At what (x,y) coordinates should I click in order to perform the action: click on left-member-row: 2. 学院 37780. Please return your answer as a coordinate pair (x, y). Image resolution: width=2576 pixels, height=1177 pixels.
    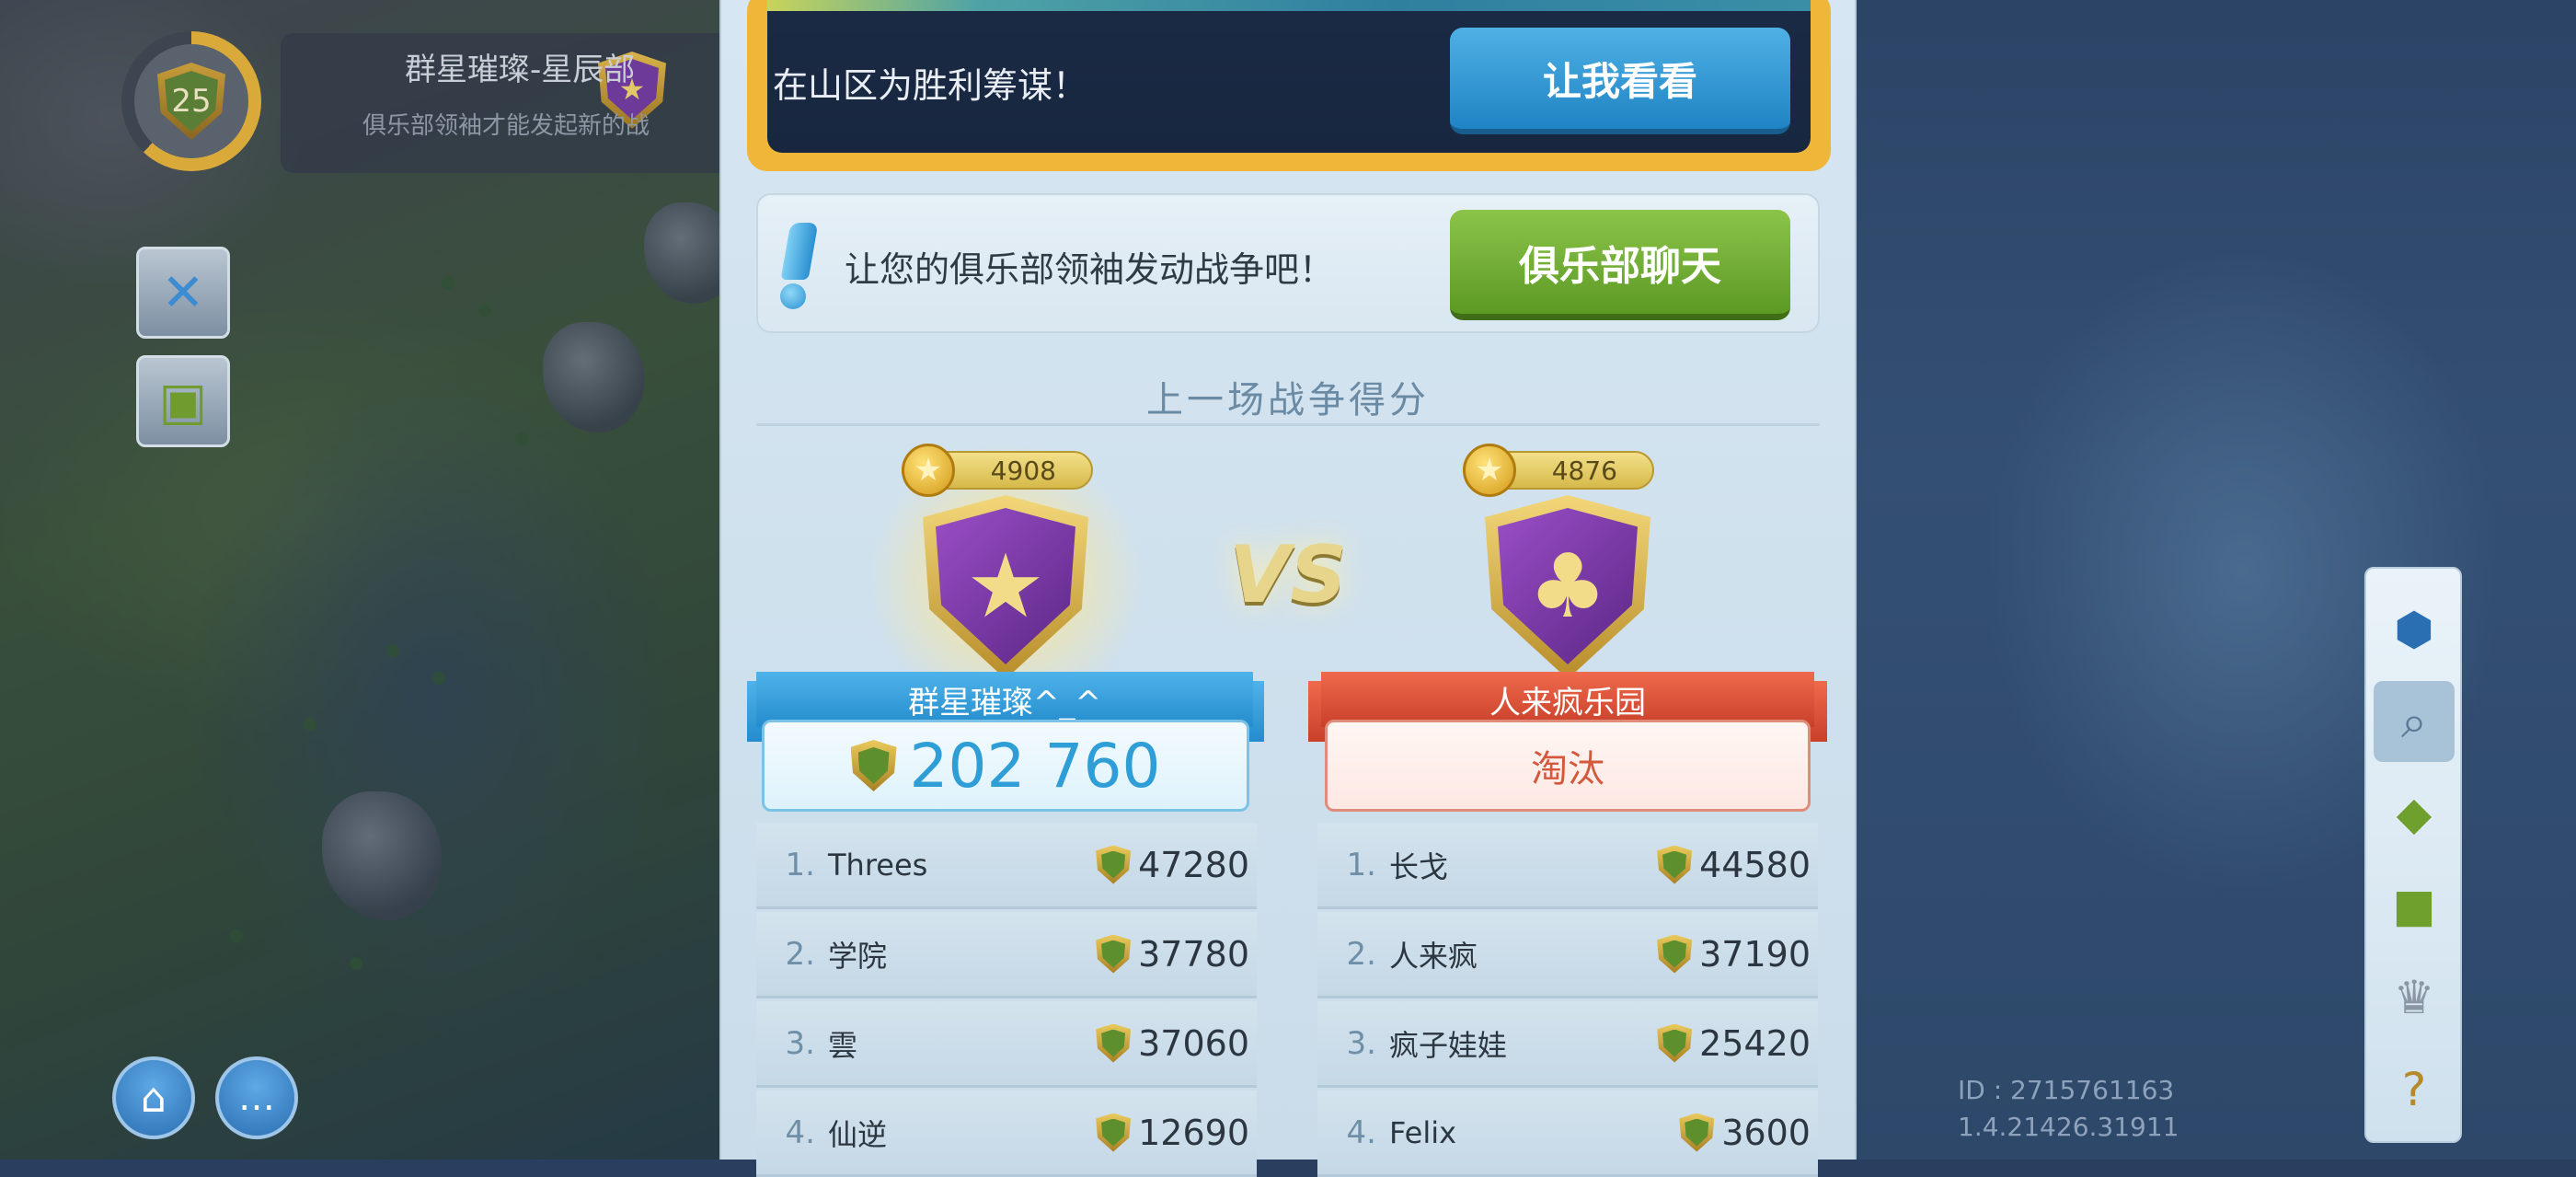
    Looking at the image, I should click on (1006, 955).